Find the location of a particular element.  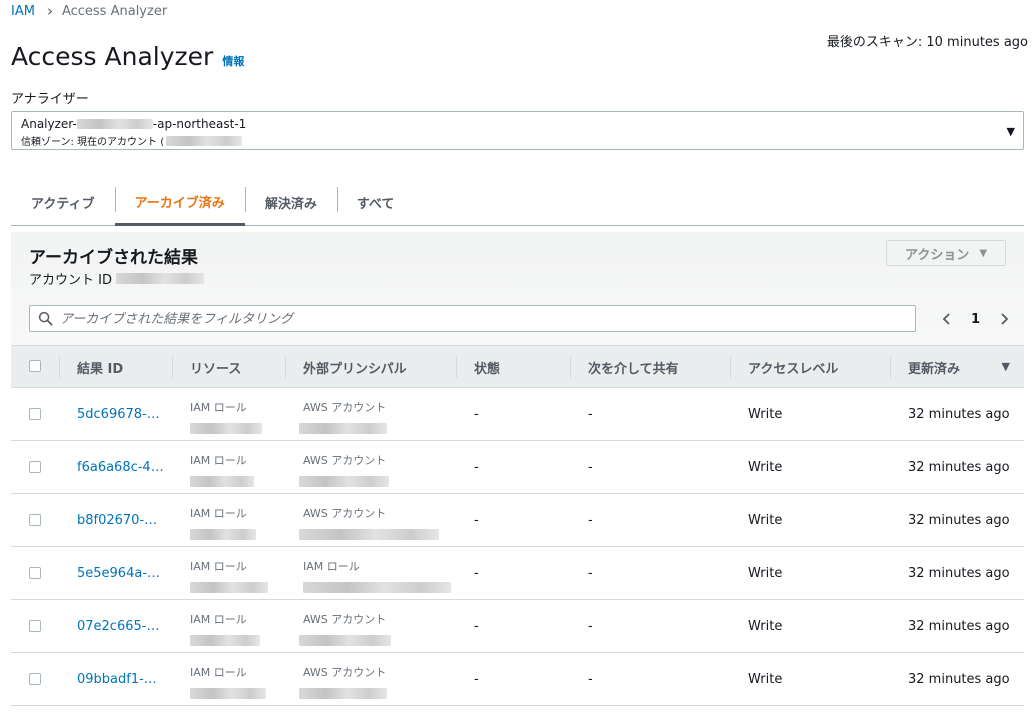

page-title: Access Analyzer is located at coordinates (112, 56).